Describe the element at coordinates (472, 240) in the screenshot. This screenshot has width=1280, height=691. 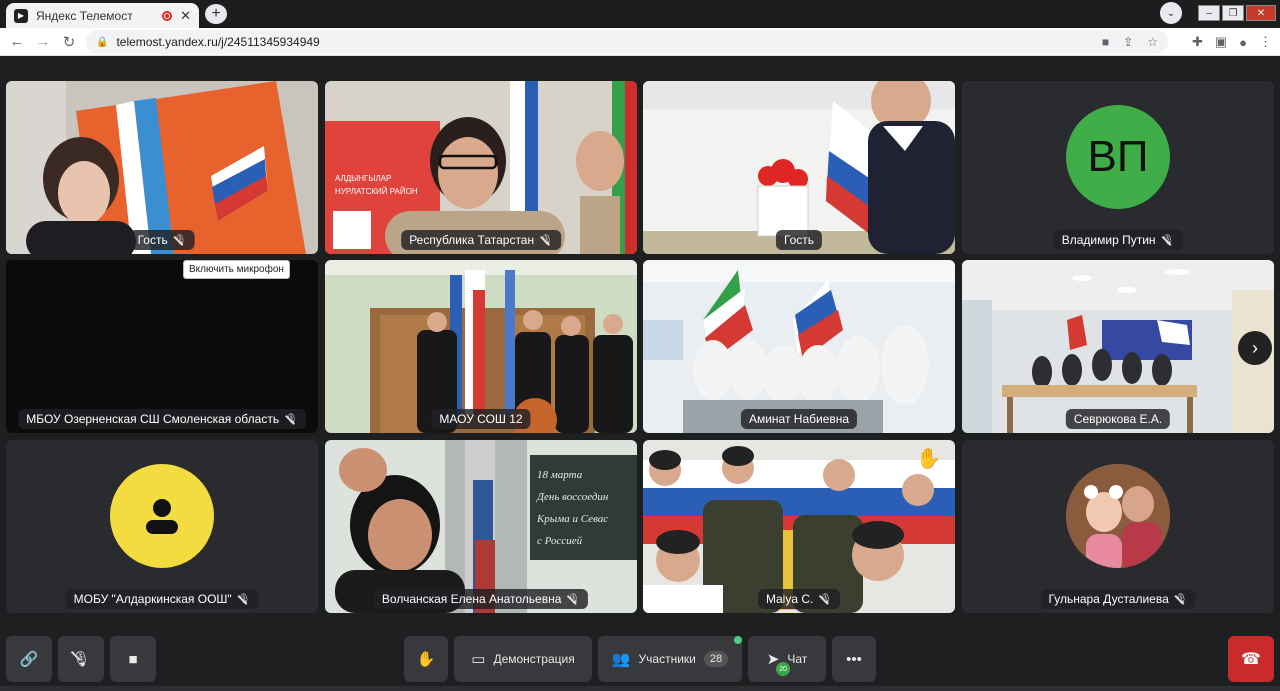
I see `participant-name: Республика Татарстан` at that location.